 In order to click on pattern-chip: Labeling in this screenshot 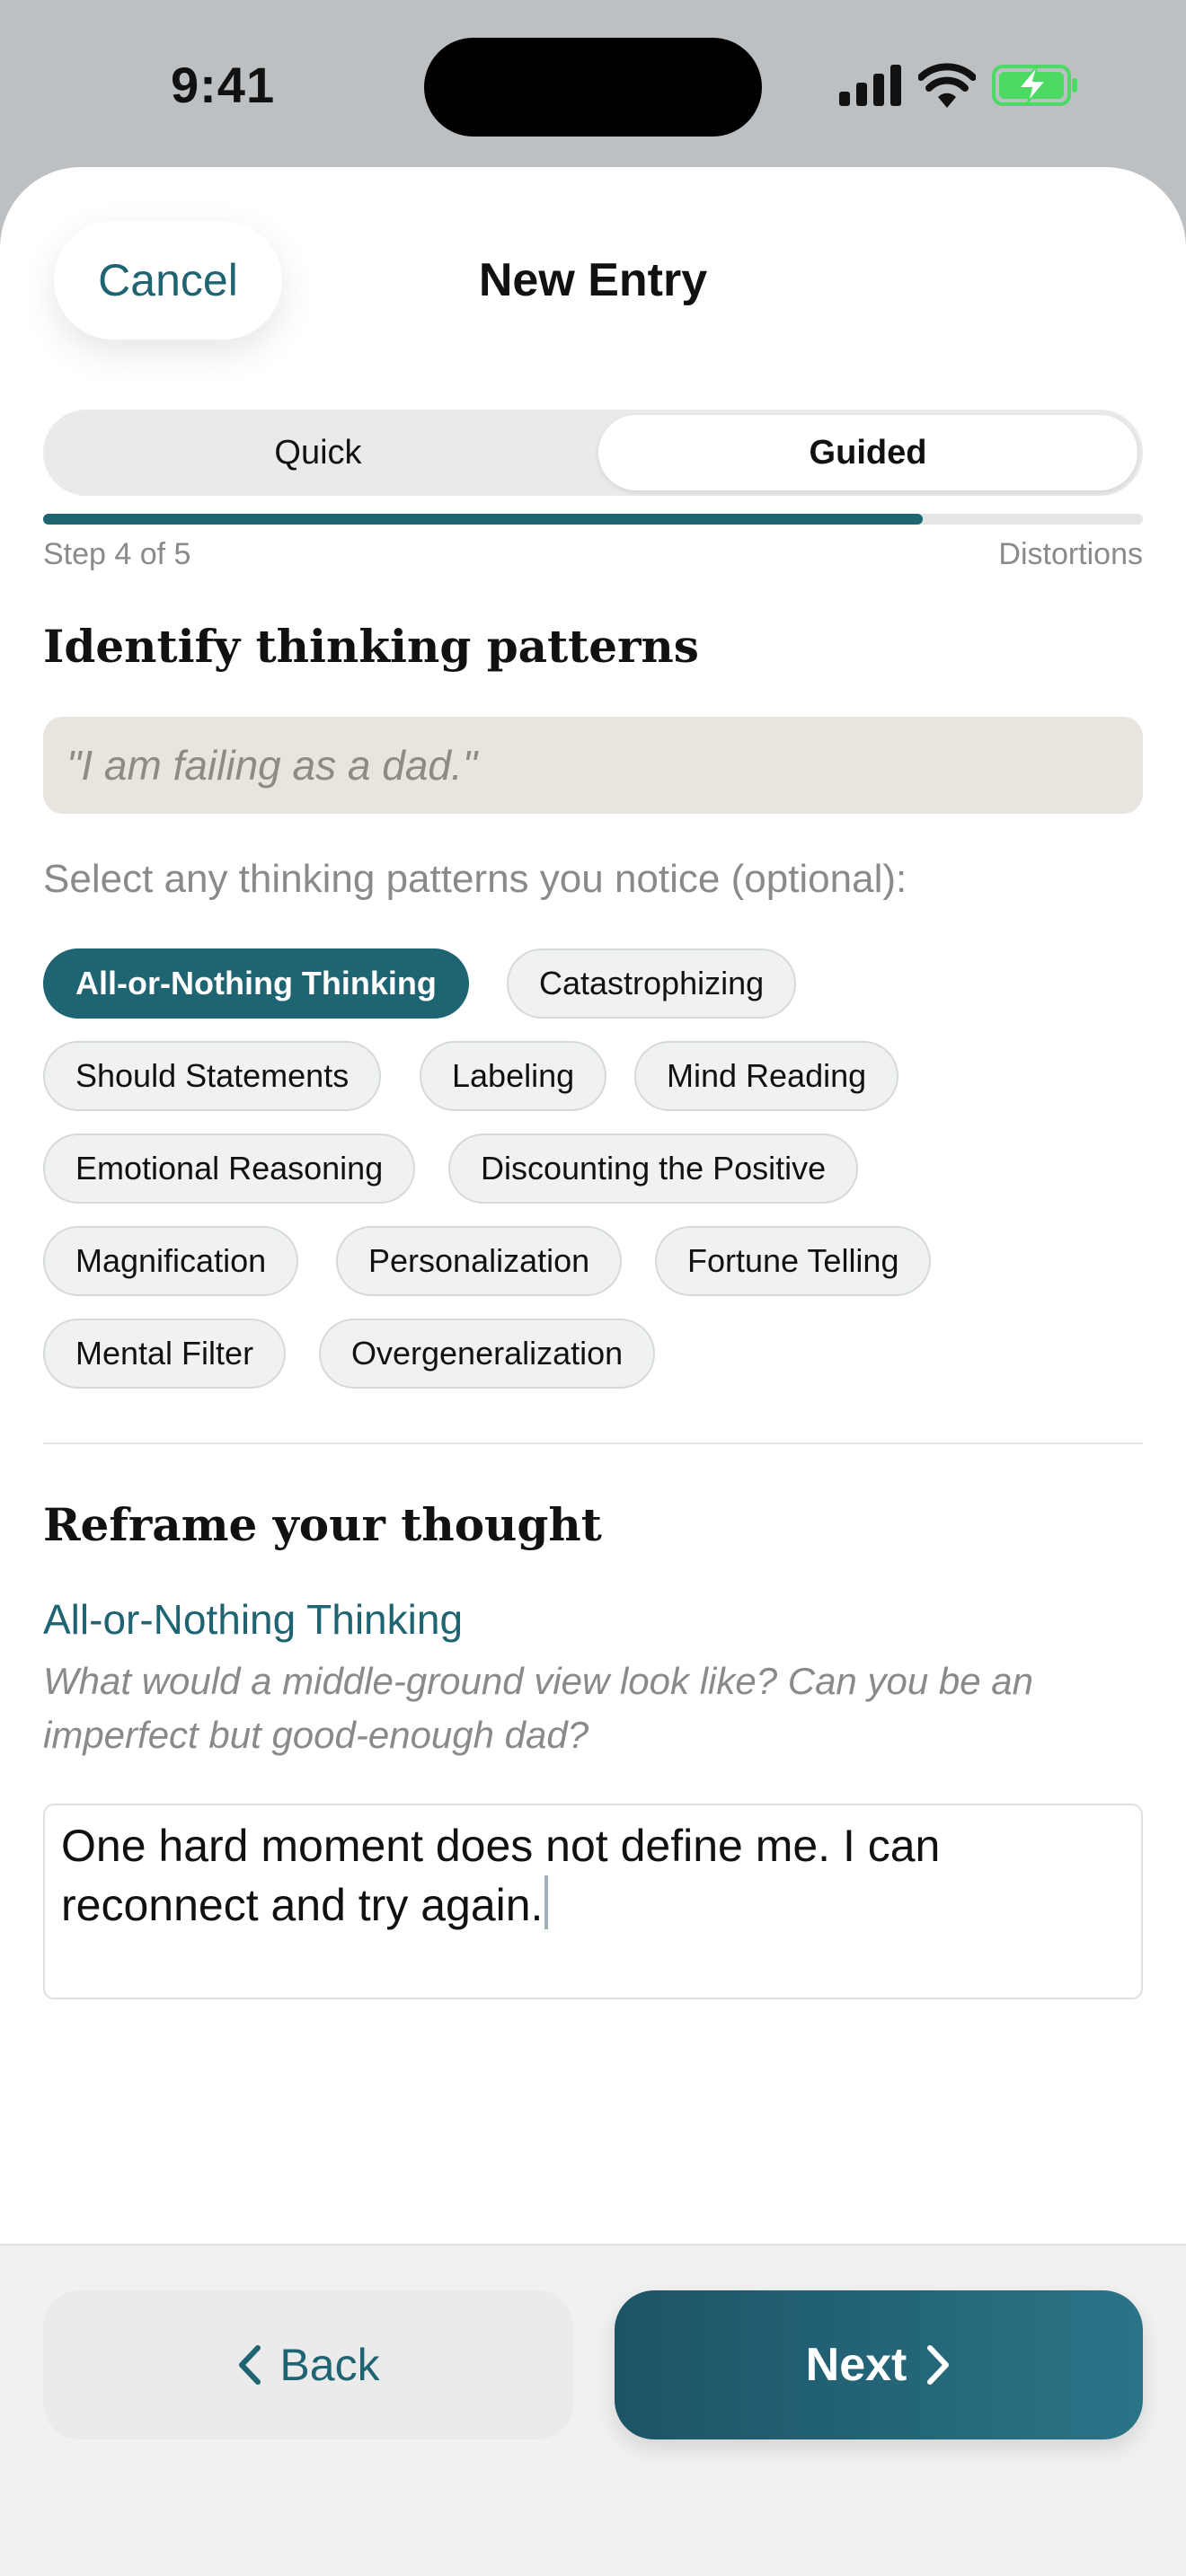, I will do `click(513, 1076)`.